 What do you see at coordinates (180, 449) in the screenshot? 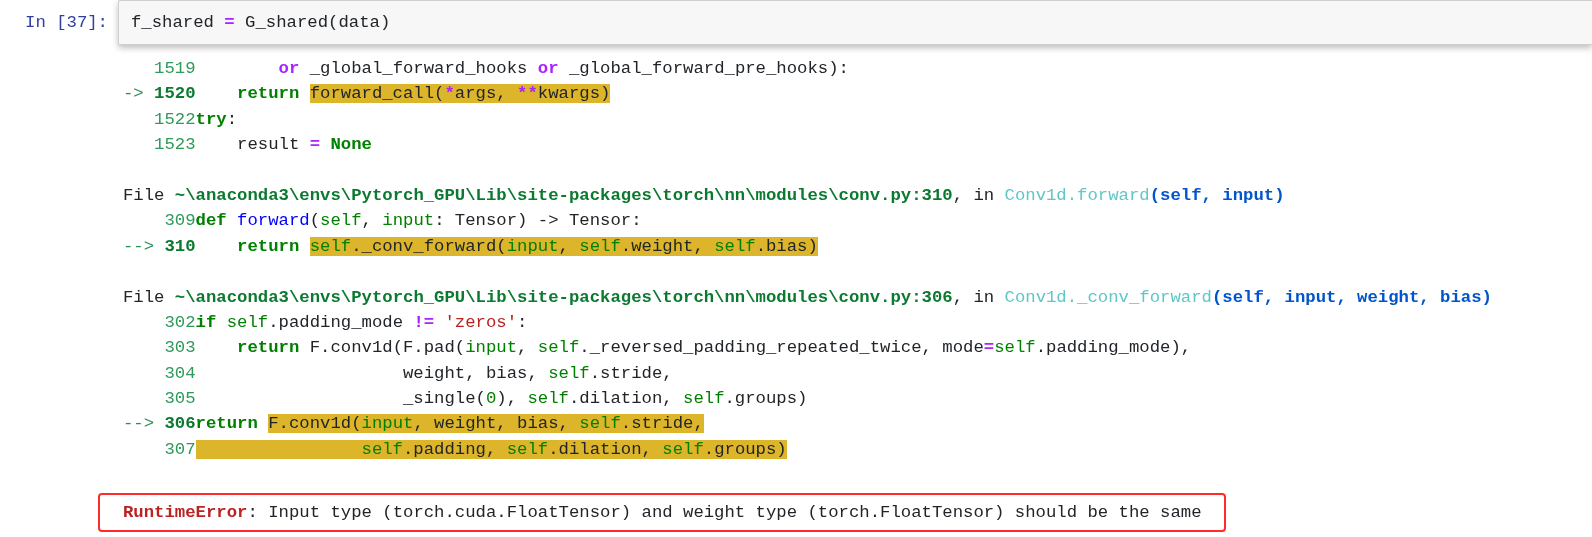
I see `line-number: 307` at bounding box center [180, 449].